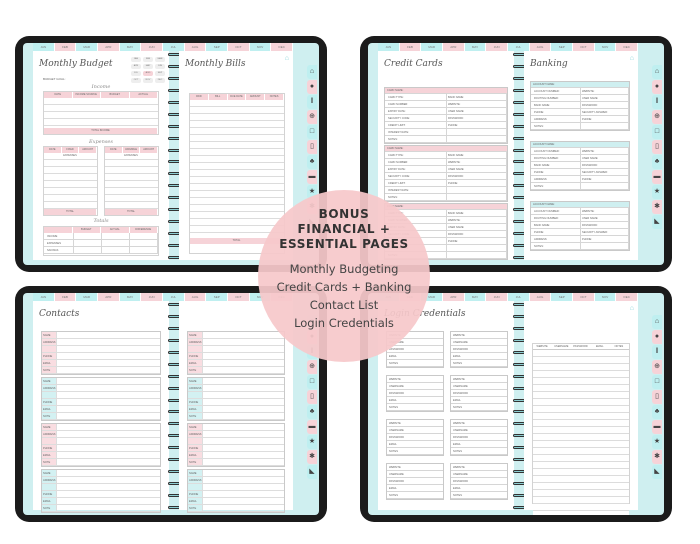 The width and height of the screenshot is (700, 544). What do you see at coordinates (148, 80) in the screenshot?
I see `month-button-nov: NOV` at bounding box center [148, 80].